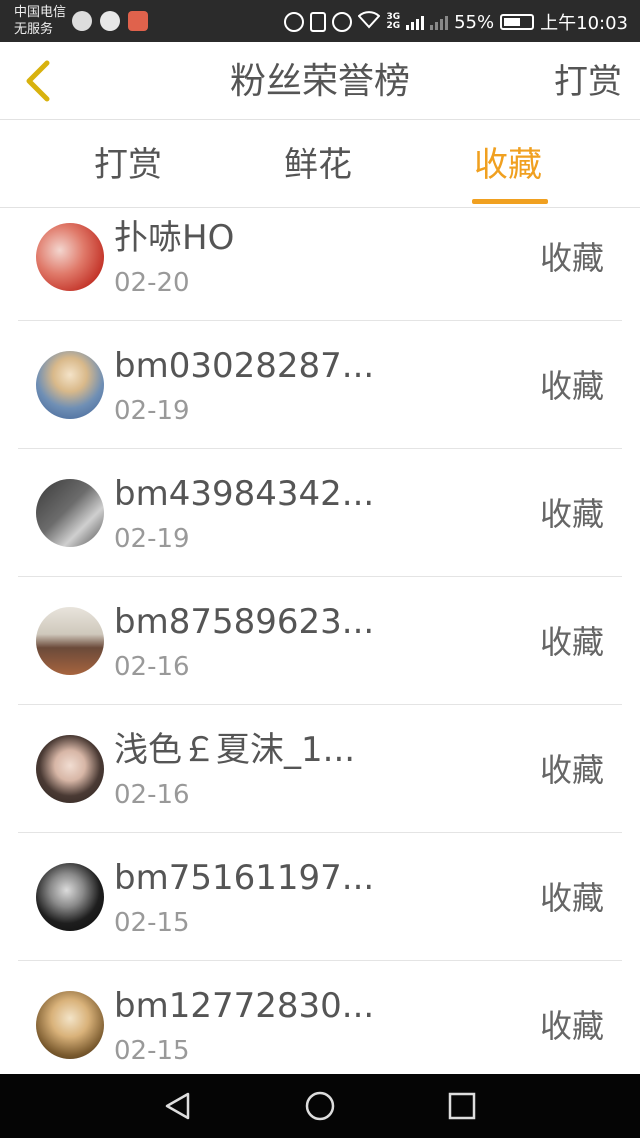 The height and width of the screenshot is (1138, 640). I want to click on wifi-icon, so click(369, 22).